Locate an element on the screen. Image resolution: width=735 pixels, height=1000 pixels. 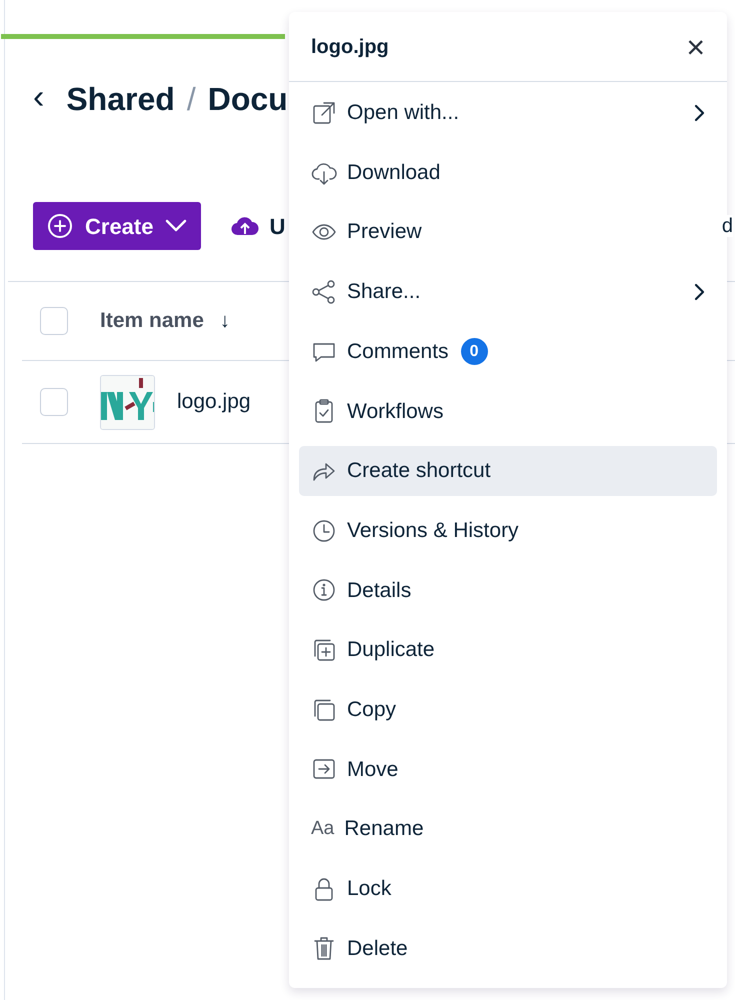
row-checkbox is located at coordinates (54, 402).